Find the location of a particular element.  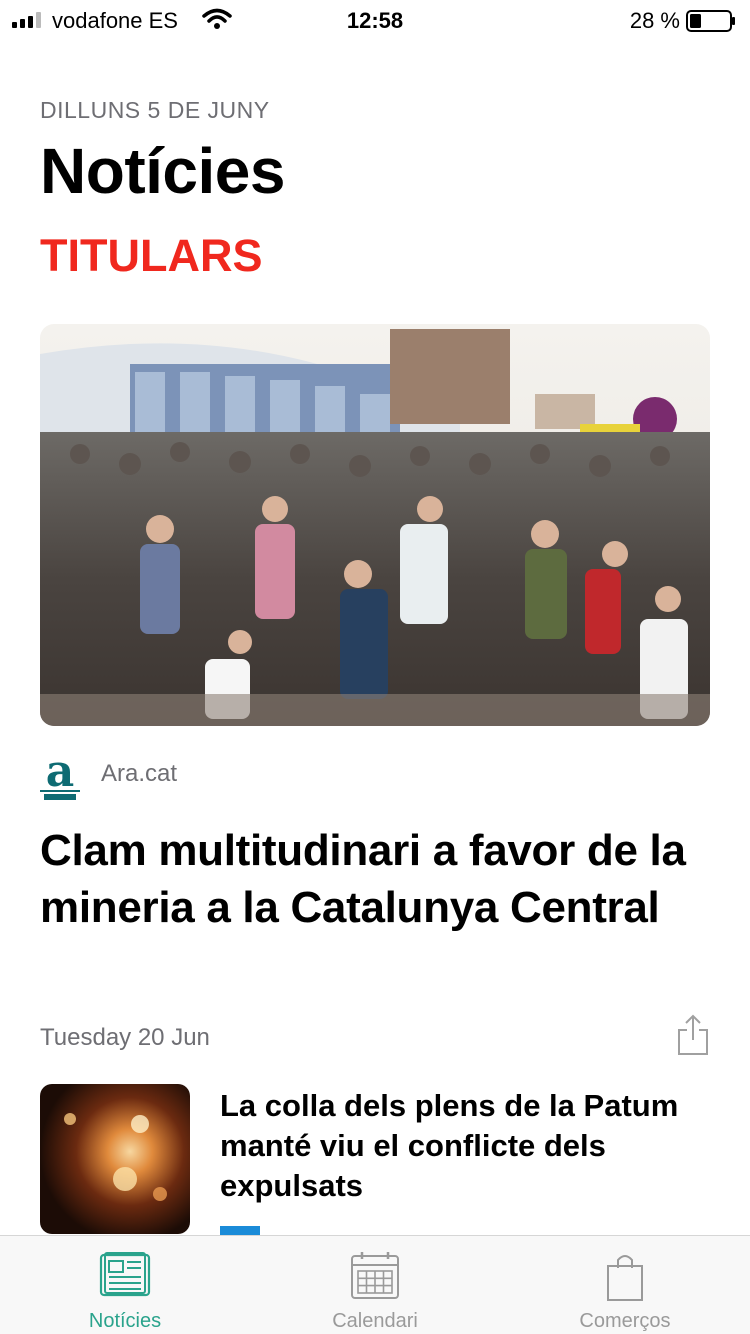

fire-photo is located at coordinates (115, 1159).